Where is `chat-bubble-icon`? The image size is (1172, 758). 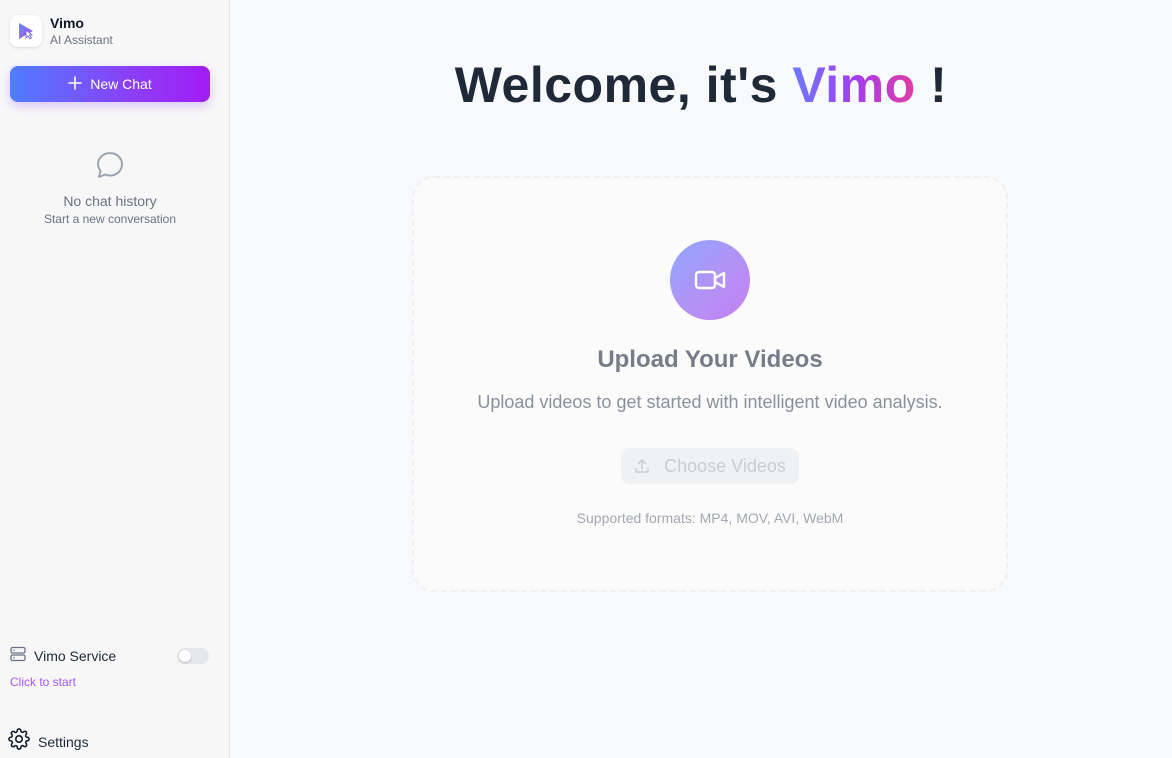 chat-bubble-icon is located at coordinates (110, 167).